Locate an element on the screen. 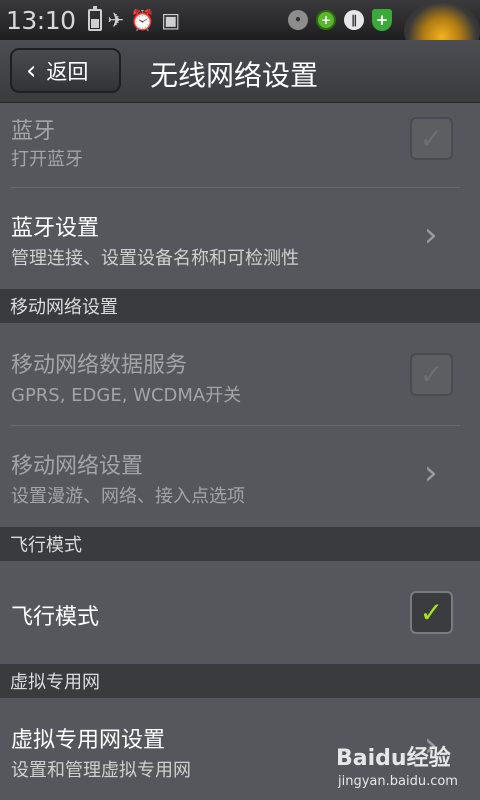 The width and height of the screenshot is (480, 800). back-button: ‹ 返回 is located at coordinates (65, 70).